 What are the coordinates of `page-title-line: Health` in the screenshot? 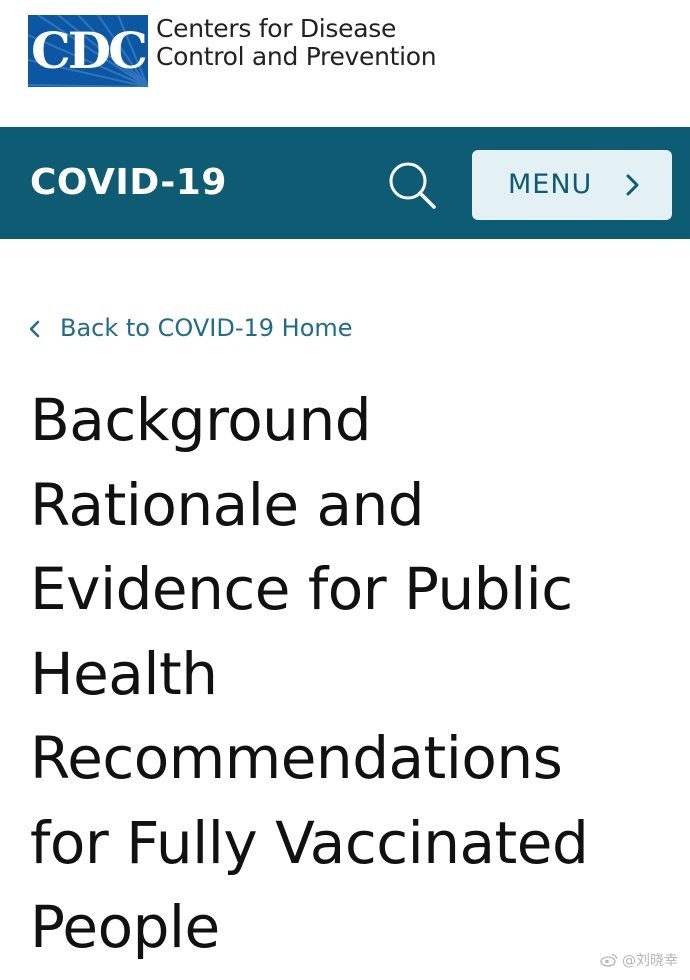 It's located at (124, 673).